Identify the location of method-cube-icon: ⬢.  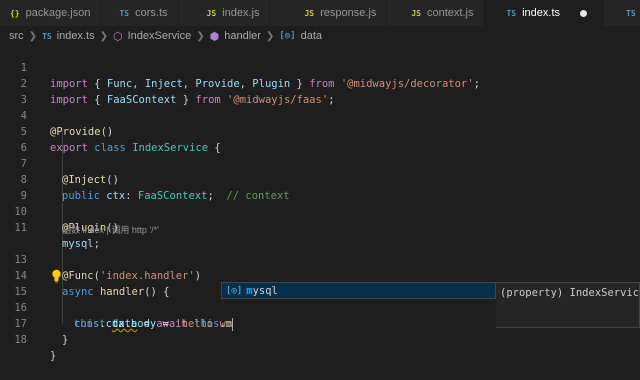
(214, 36).